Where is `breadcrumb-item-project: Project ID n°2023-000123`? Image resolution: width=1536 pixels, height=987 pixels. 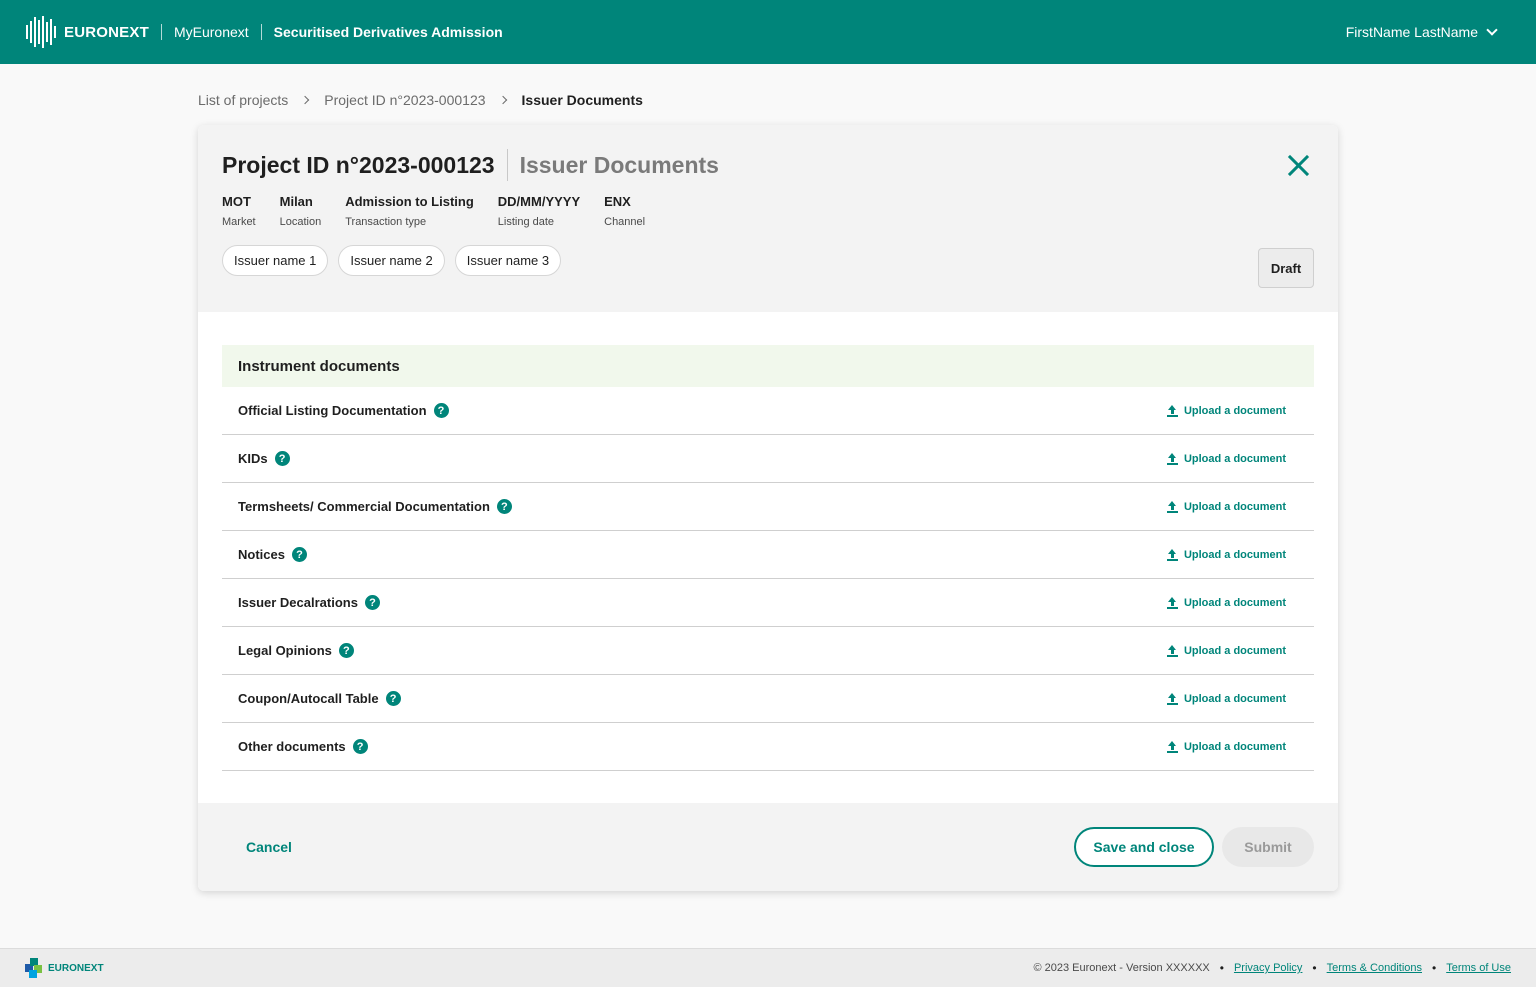 breadcrumb-item-project: Project ID n°2023-000123 is located at coordinates (404, 100).